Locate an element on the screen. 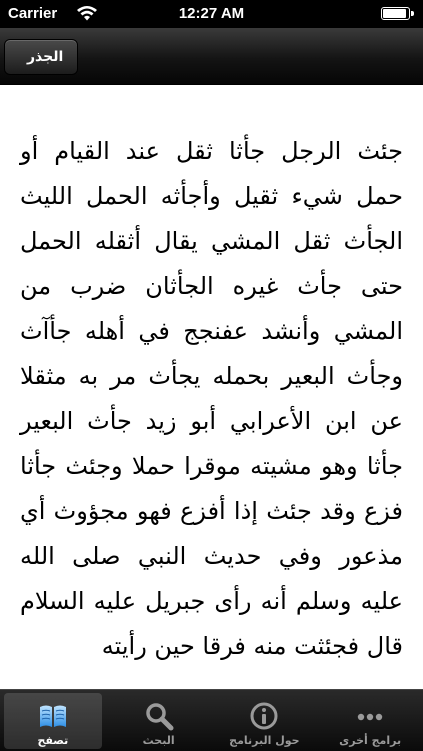 Image resolution: width=423 pixels, height=751 pixels. more-icon is located at coordinates (370, 717).